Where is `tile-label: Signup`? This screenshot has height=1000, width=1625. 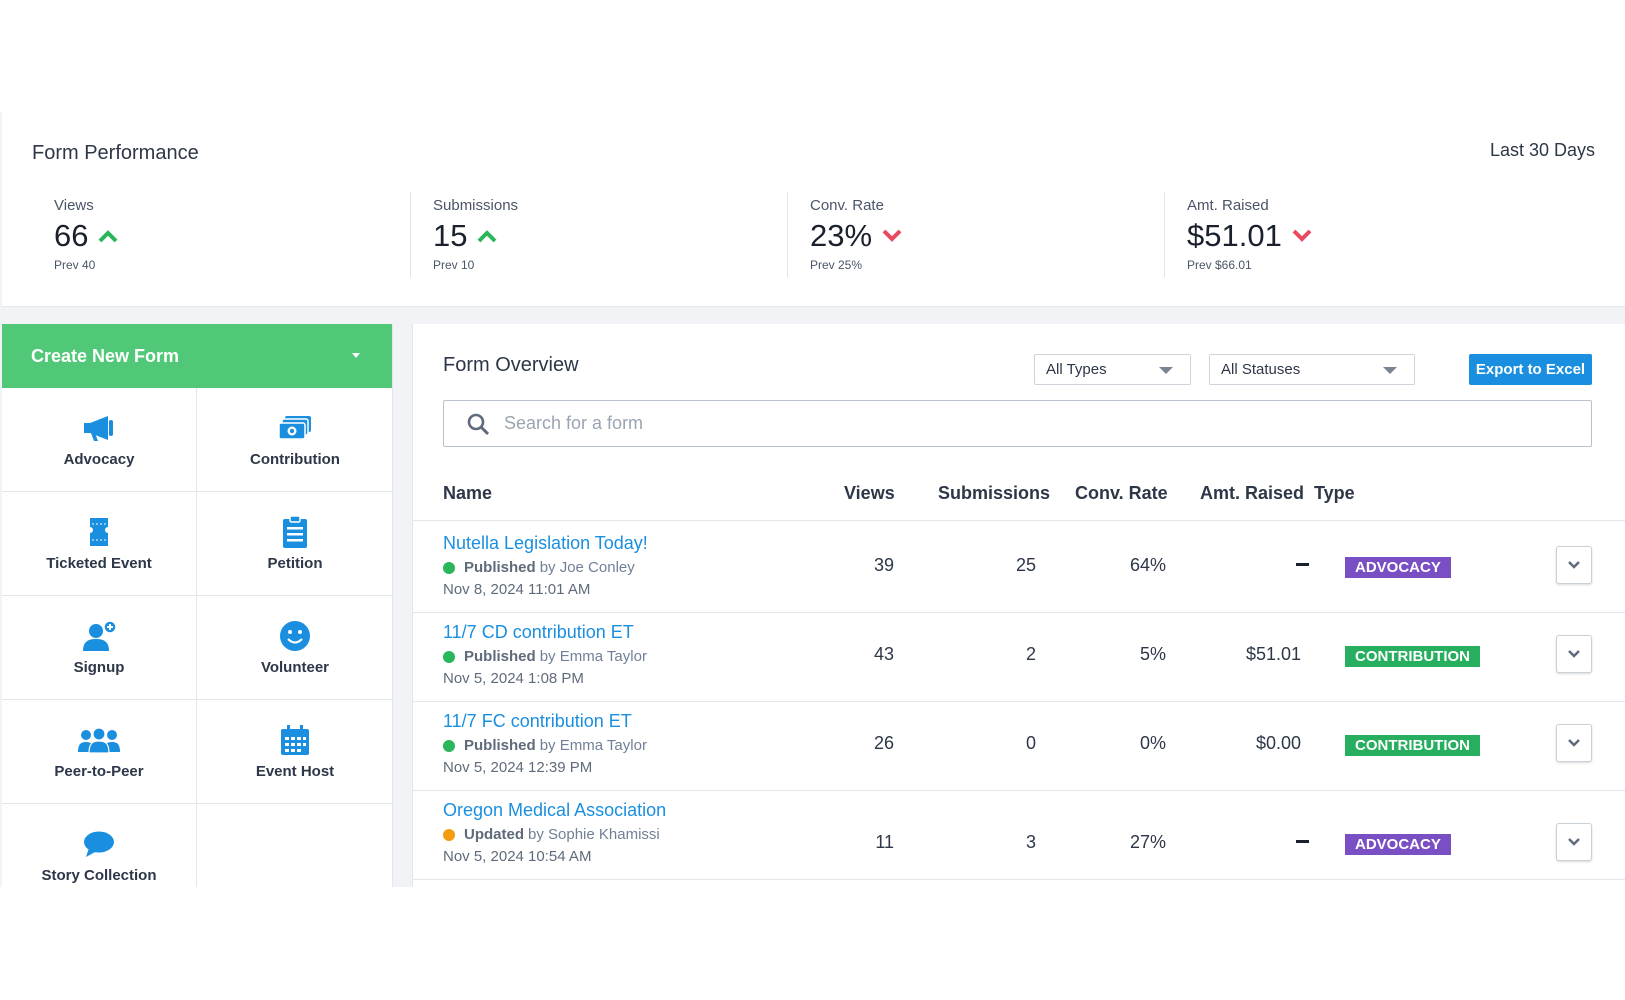 tile-label: Signup is located at coordinates (99, 667).